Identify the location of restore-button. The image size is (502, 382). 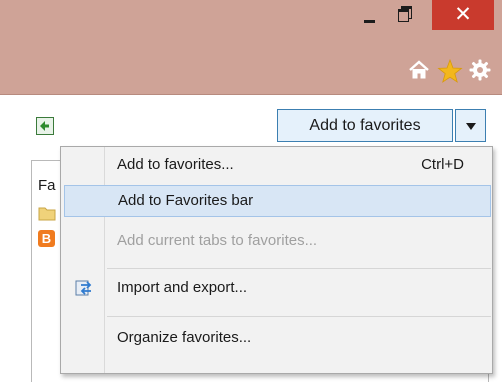
(404, 14).